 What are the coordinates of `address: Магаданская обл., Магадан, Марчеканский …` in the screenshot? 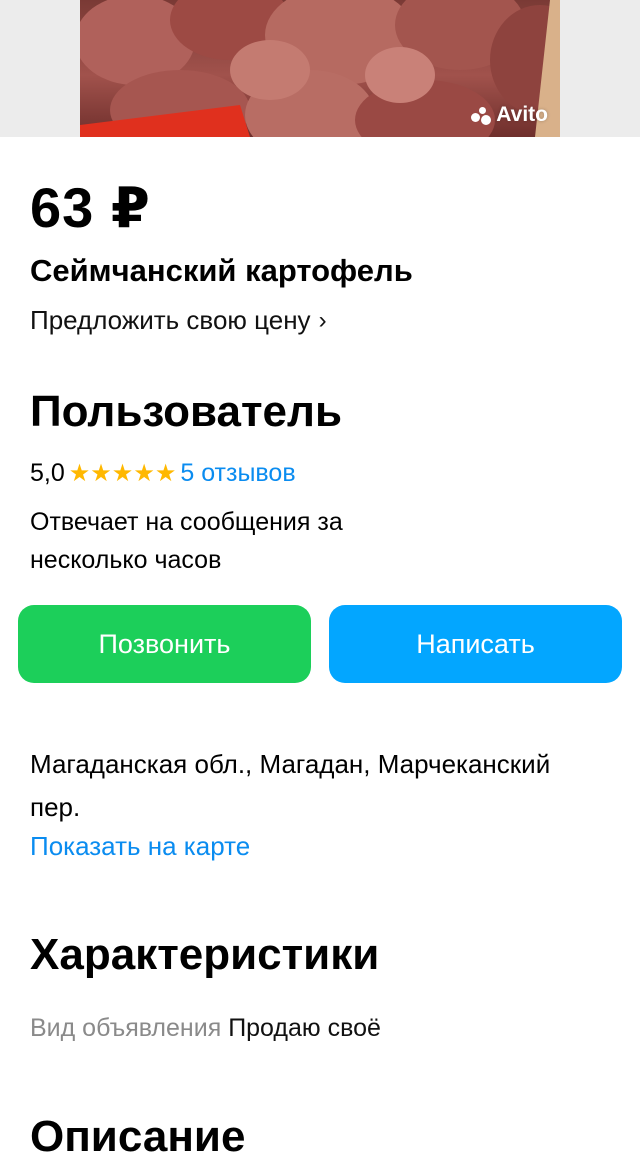 It's located at (290, 785).